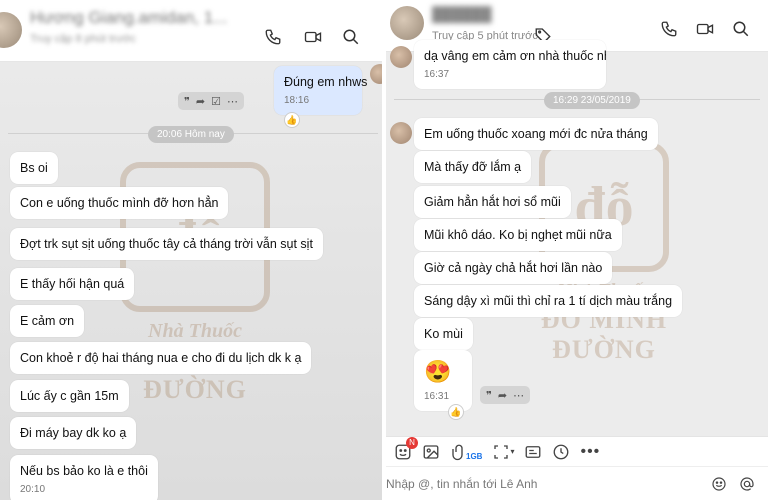 The image size is (768, 500). What do you see at coordinates (515, 56) in the screenshot?
I see `message-text: dạ vâng em cảm ơn nhà thuốc nhiều ạ` at bounding box center [515, 56].